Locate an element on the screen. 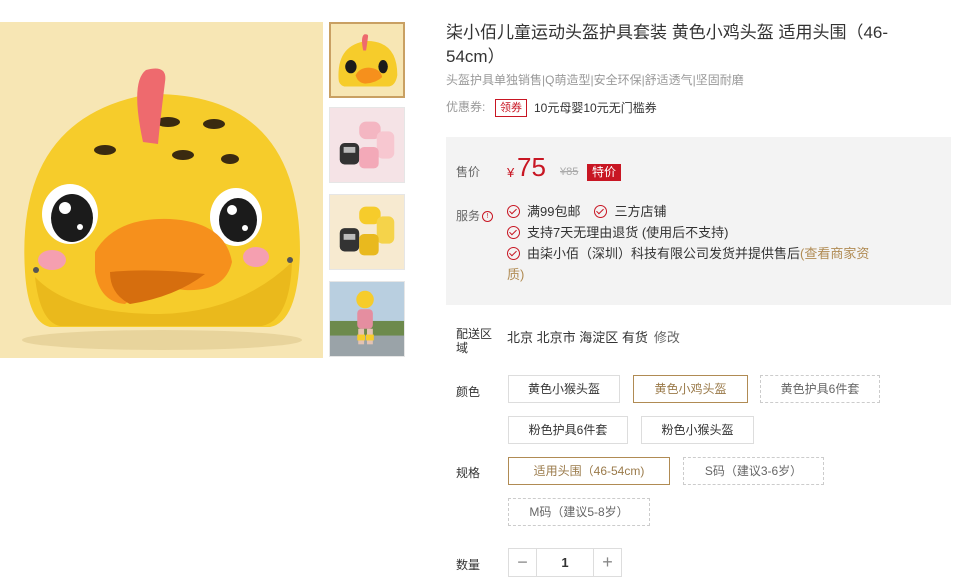 The image size is (971, 584). original-price: ¥85 is located at coordinates (569, 172).